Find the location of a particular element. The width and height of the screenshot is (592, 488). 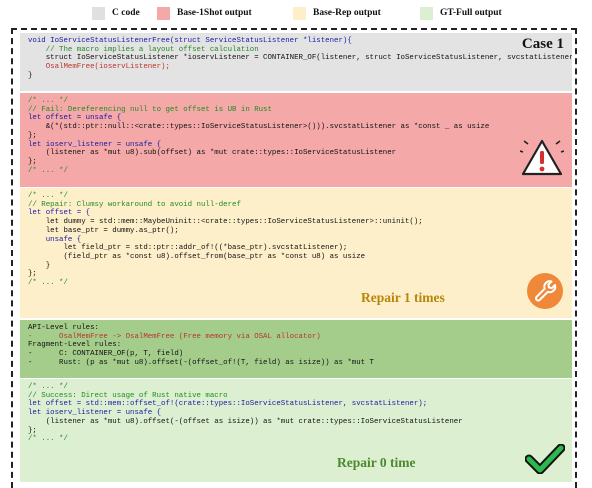

legend-item-gt-full: GT-Full output is located at coordinates (461, 13).